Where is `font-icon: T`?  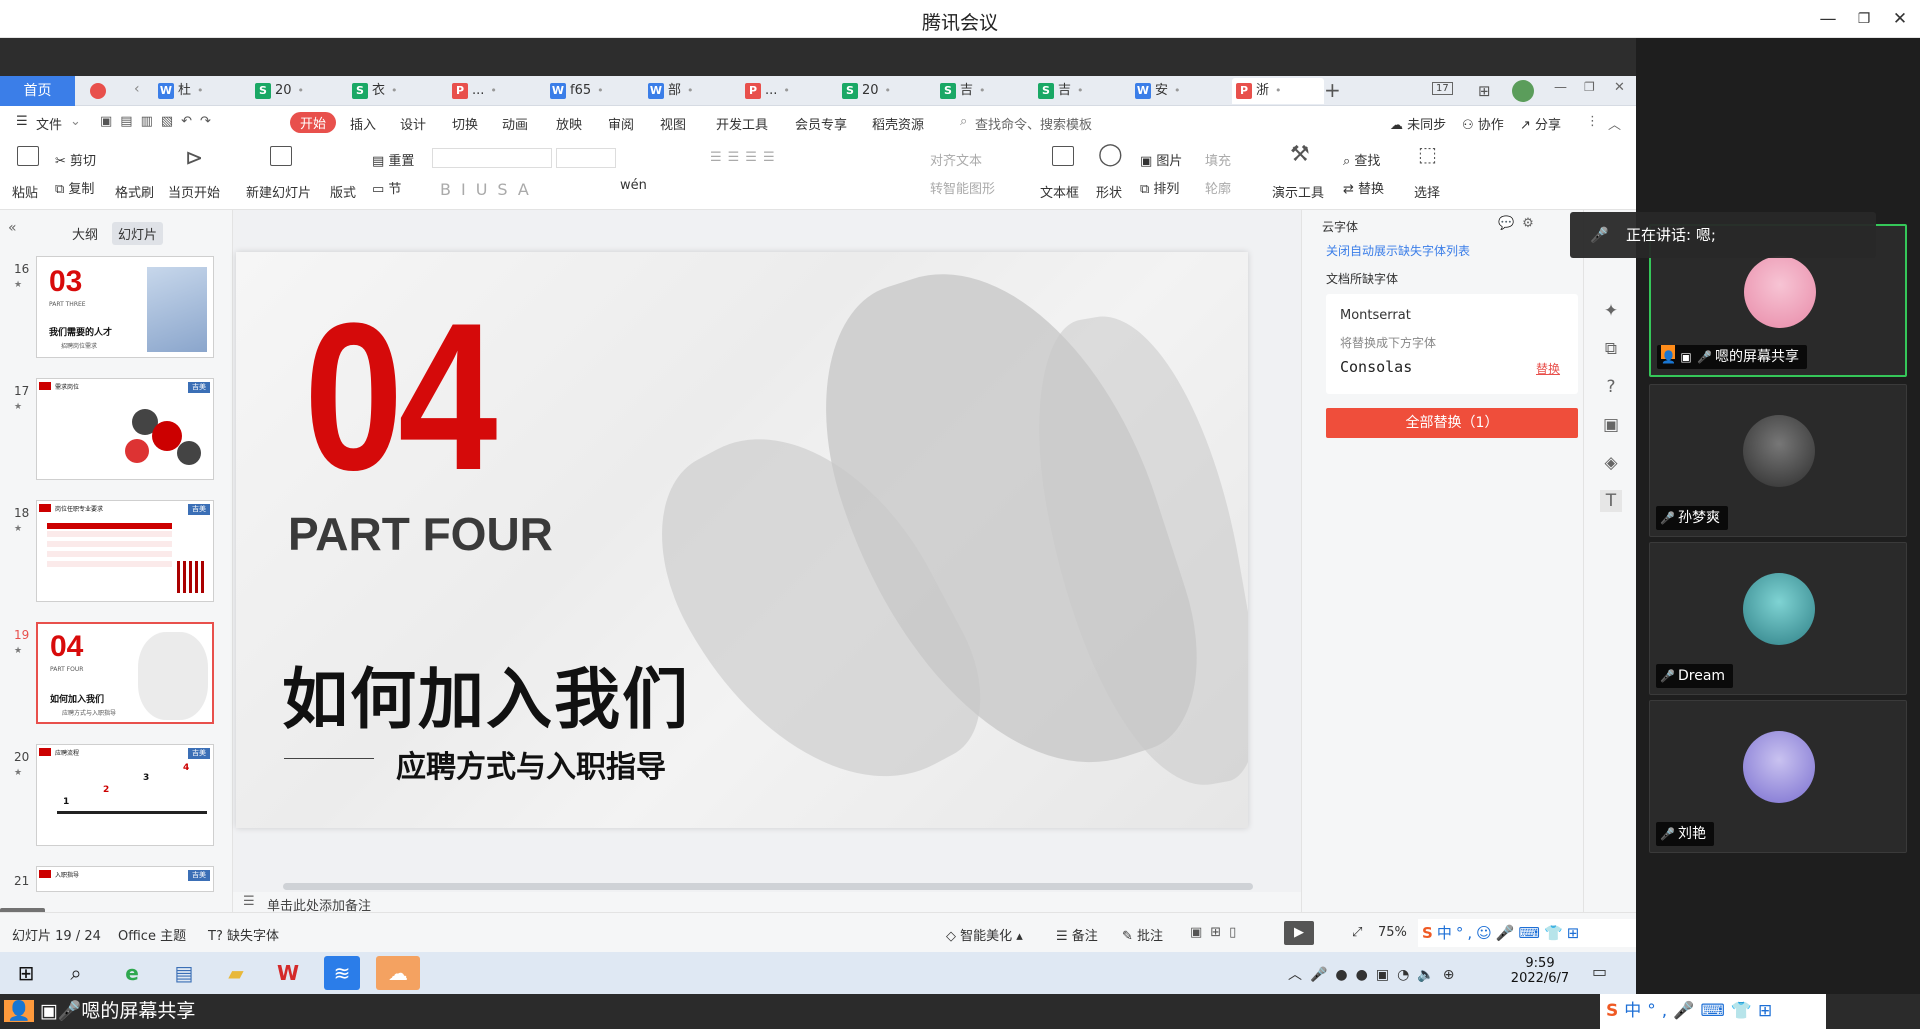 font-icon: T is located at coordinates (1611, 501).